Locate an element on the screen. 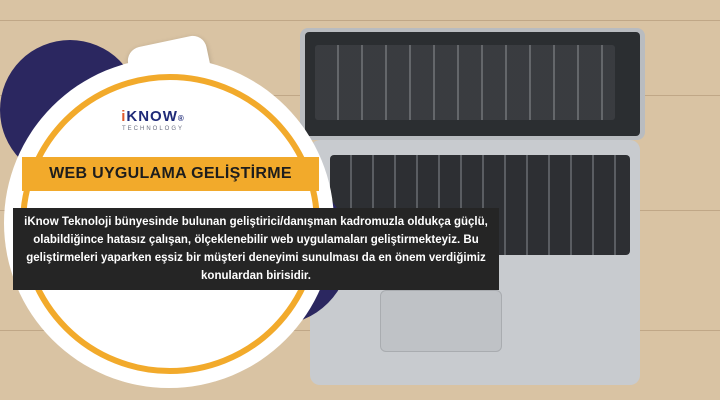 This screenshot has width=720, height=400. logo-subtitle: TECHNOLOGY is located at coordinates (152, 129).